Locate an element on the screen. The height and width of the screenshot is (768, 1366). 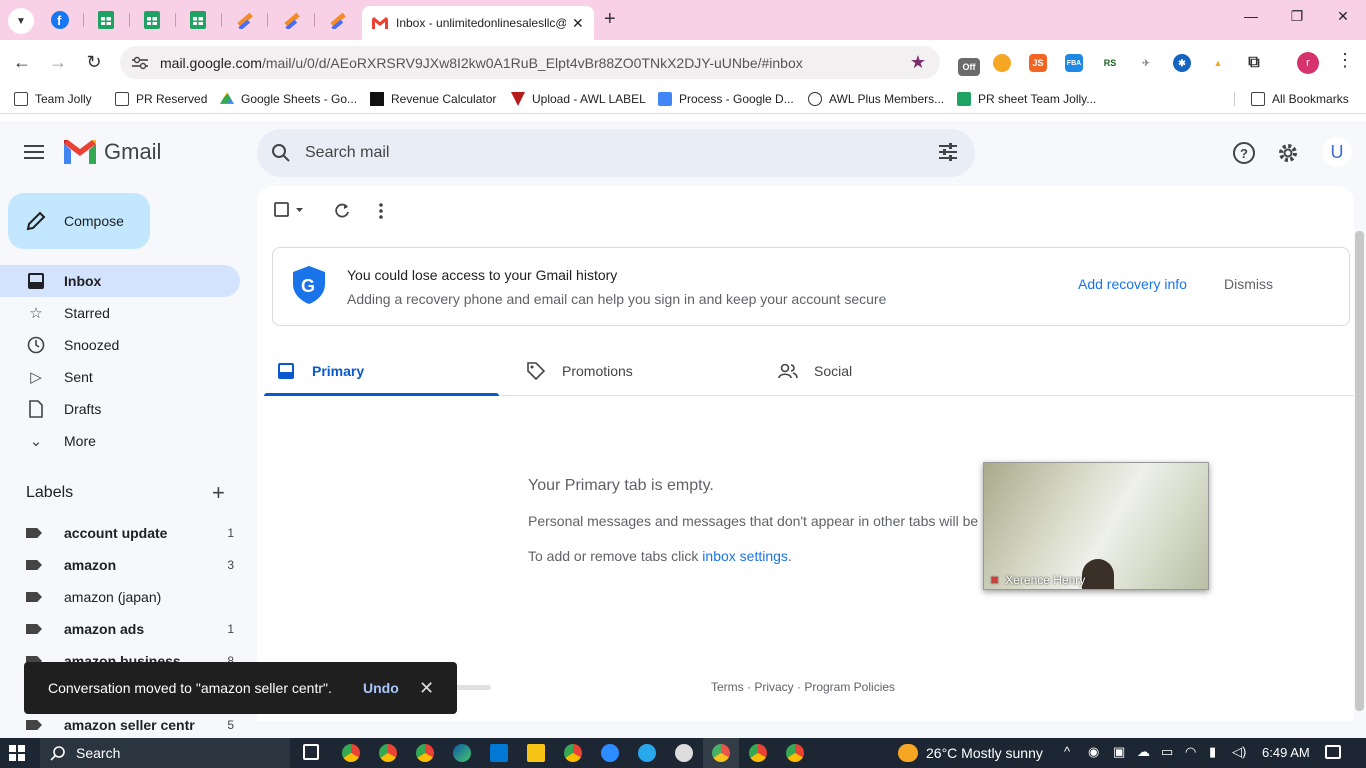
app-icon is located at coordinates (684, 753).